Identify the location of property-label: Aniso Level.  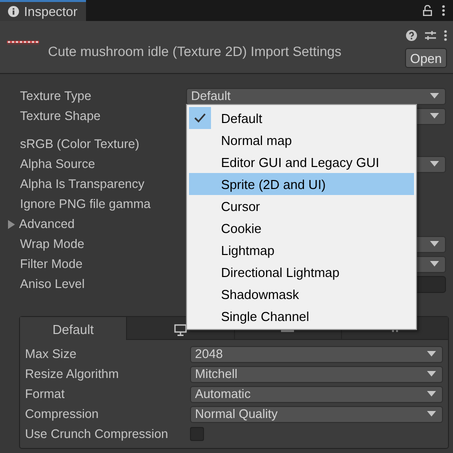
(53, 284).